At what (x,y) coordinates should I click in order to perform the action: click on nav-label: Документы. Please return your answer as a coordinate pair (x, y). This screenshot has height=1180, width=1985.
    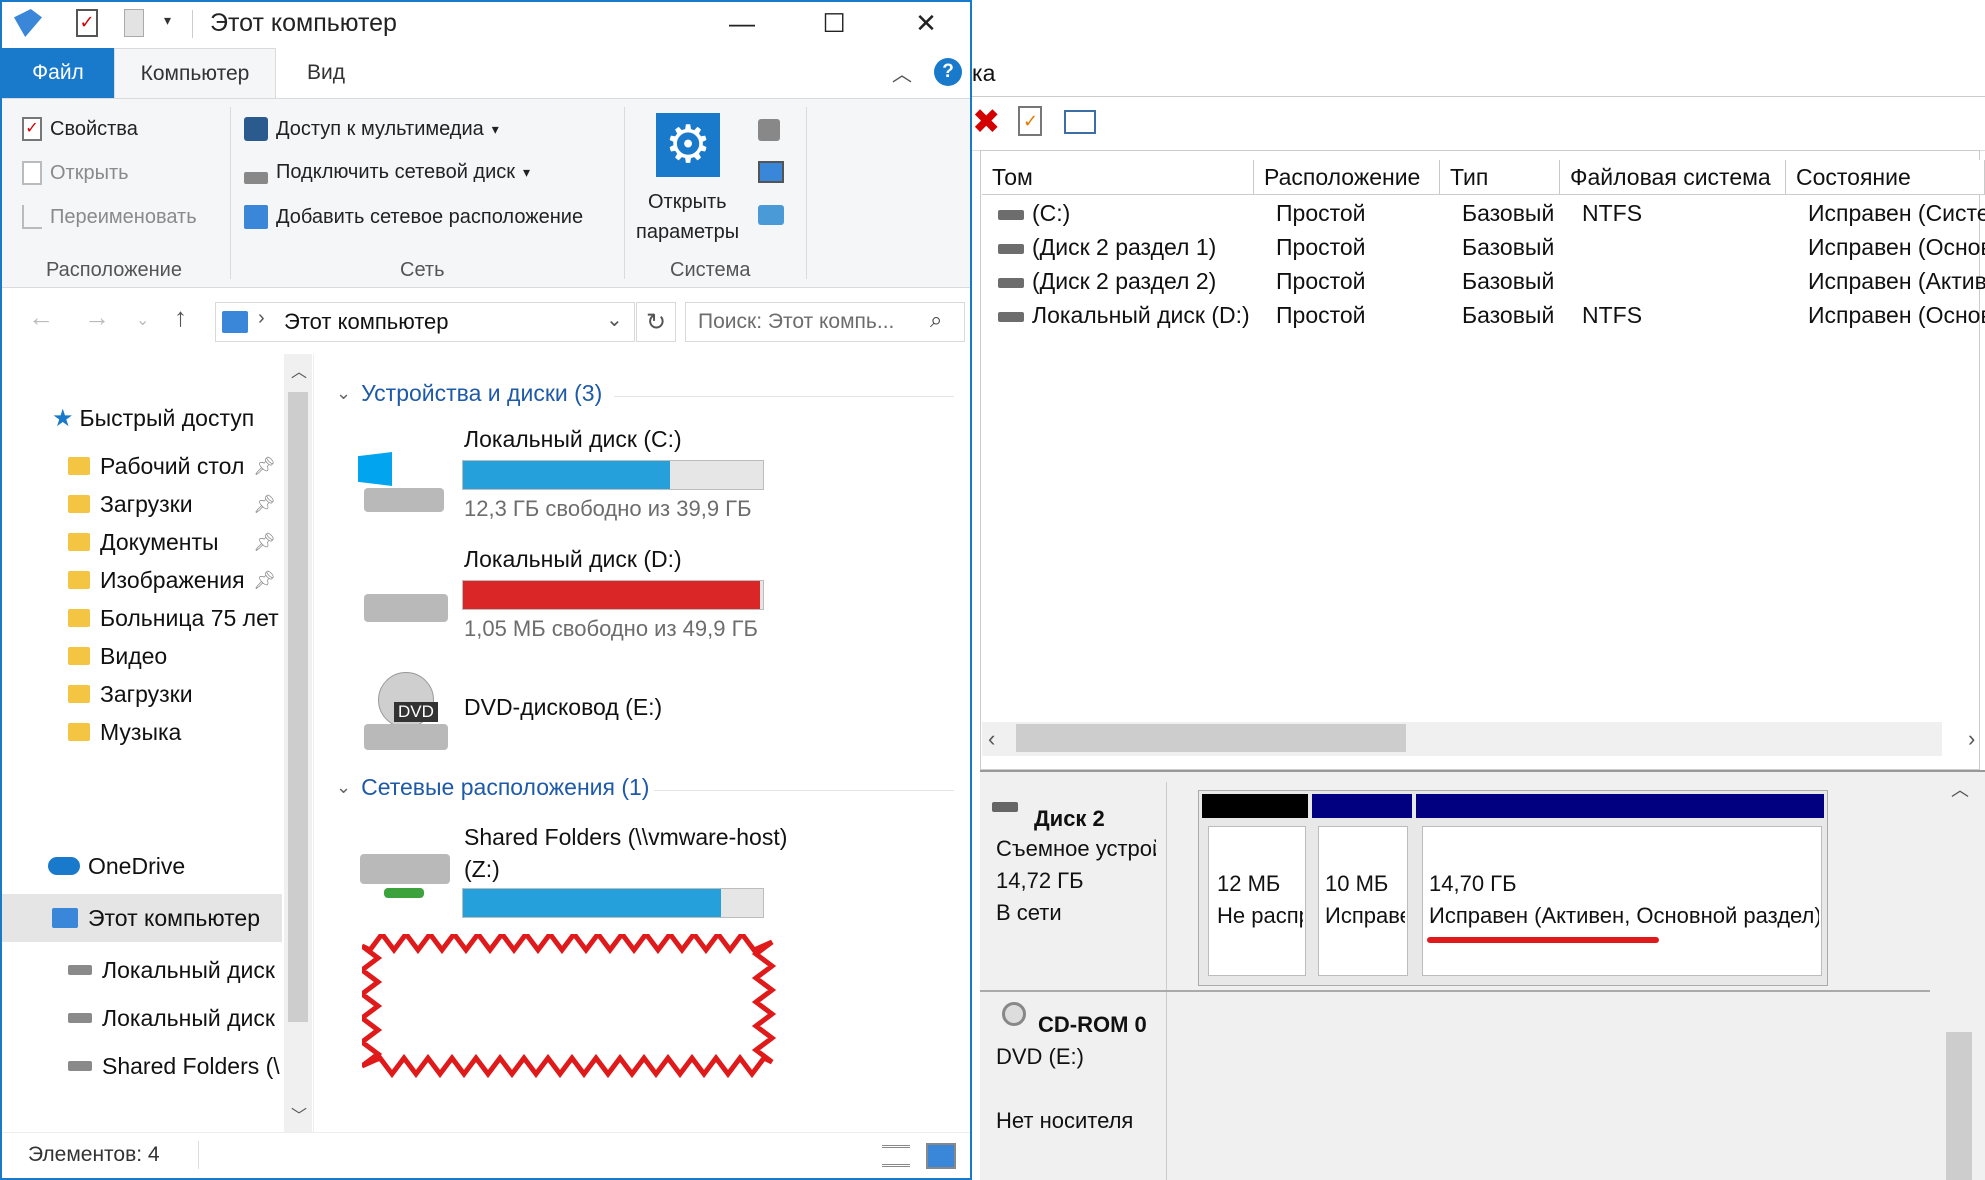
    Looking at the image, I should click on (159, 541).